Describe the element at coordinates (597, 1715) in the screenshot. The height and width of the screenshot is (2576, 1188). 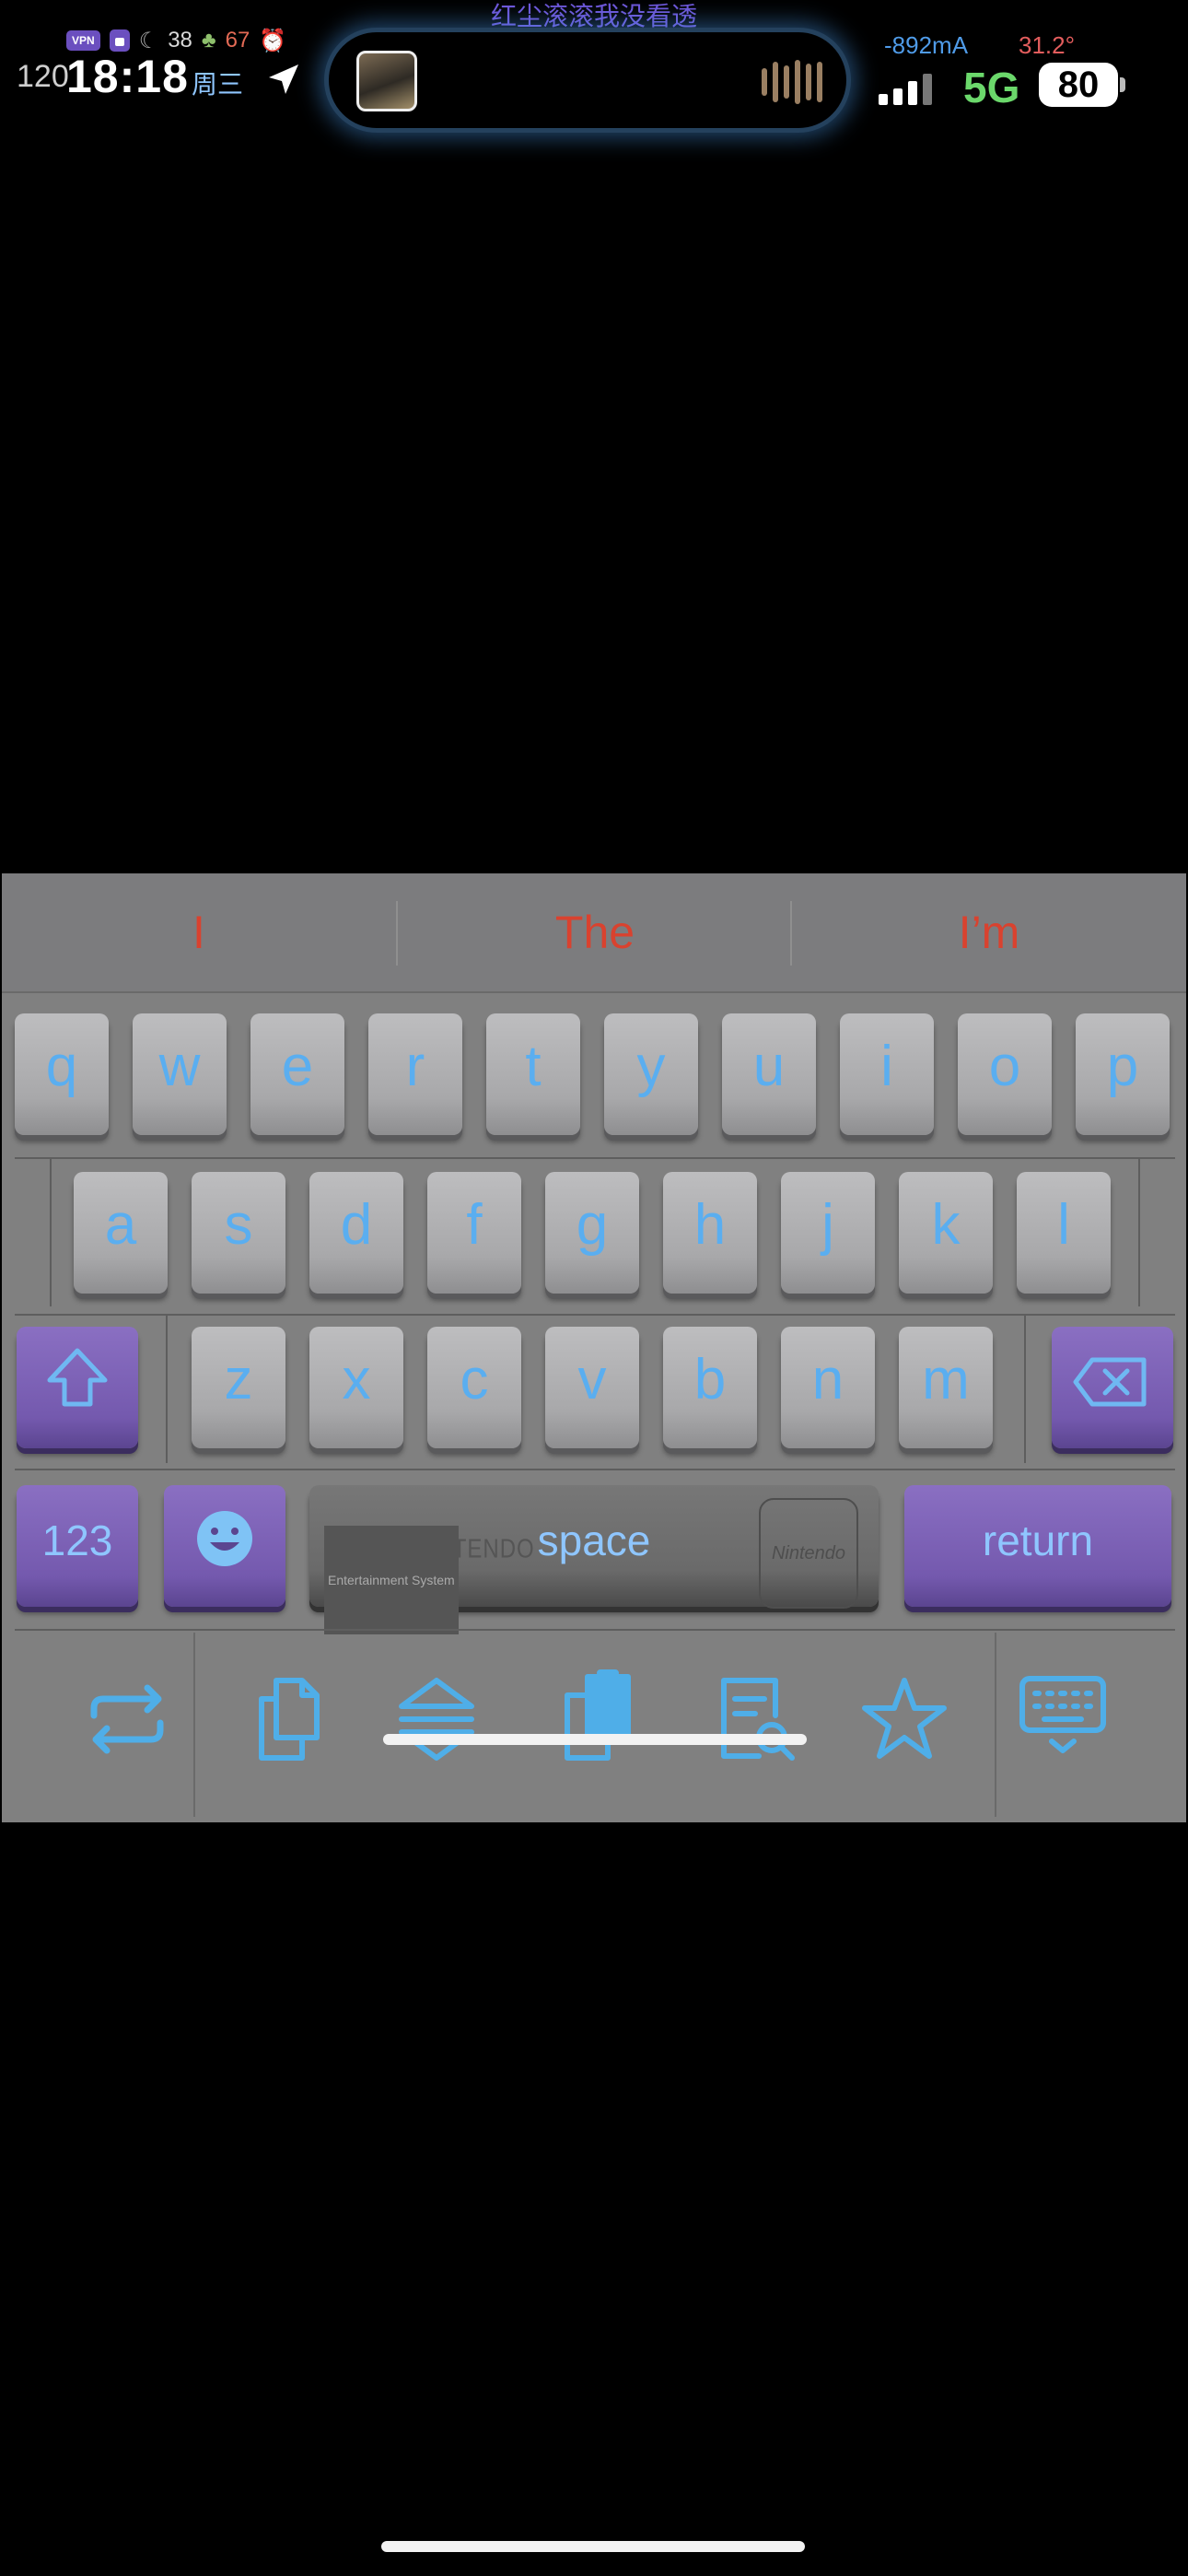
I see `clipboard-paste-icon` at that location.